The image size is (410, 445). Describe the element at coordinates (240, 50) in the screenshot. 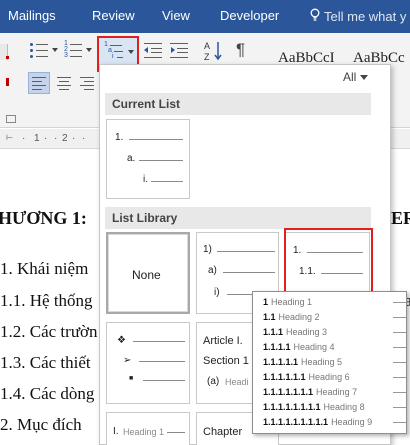

I see `pilcrow-icon: ¶` at that location.